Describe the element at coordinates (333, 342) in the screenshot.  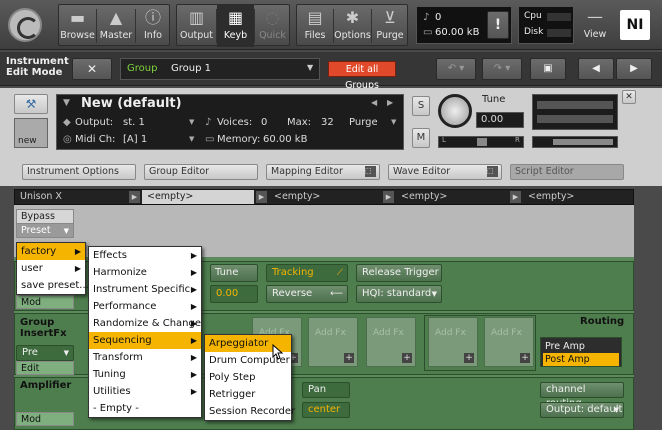
I see `fx-slot-2: Add Fx +` at that location.